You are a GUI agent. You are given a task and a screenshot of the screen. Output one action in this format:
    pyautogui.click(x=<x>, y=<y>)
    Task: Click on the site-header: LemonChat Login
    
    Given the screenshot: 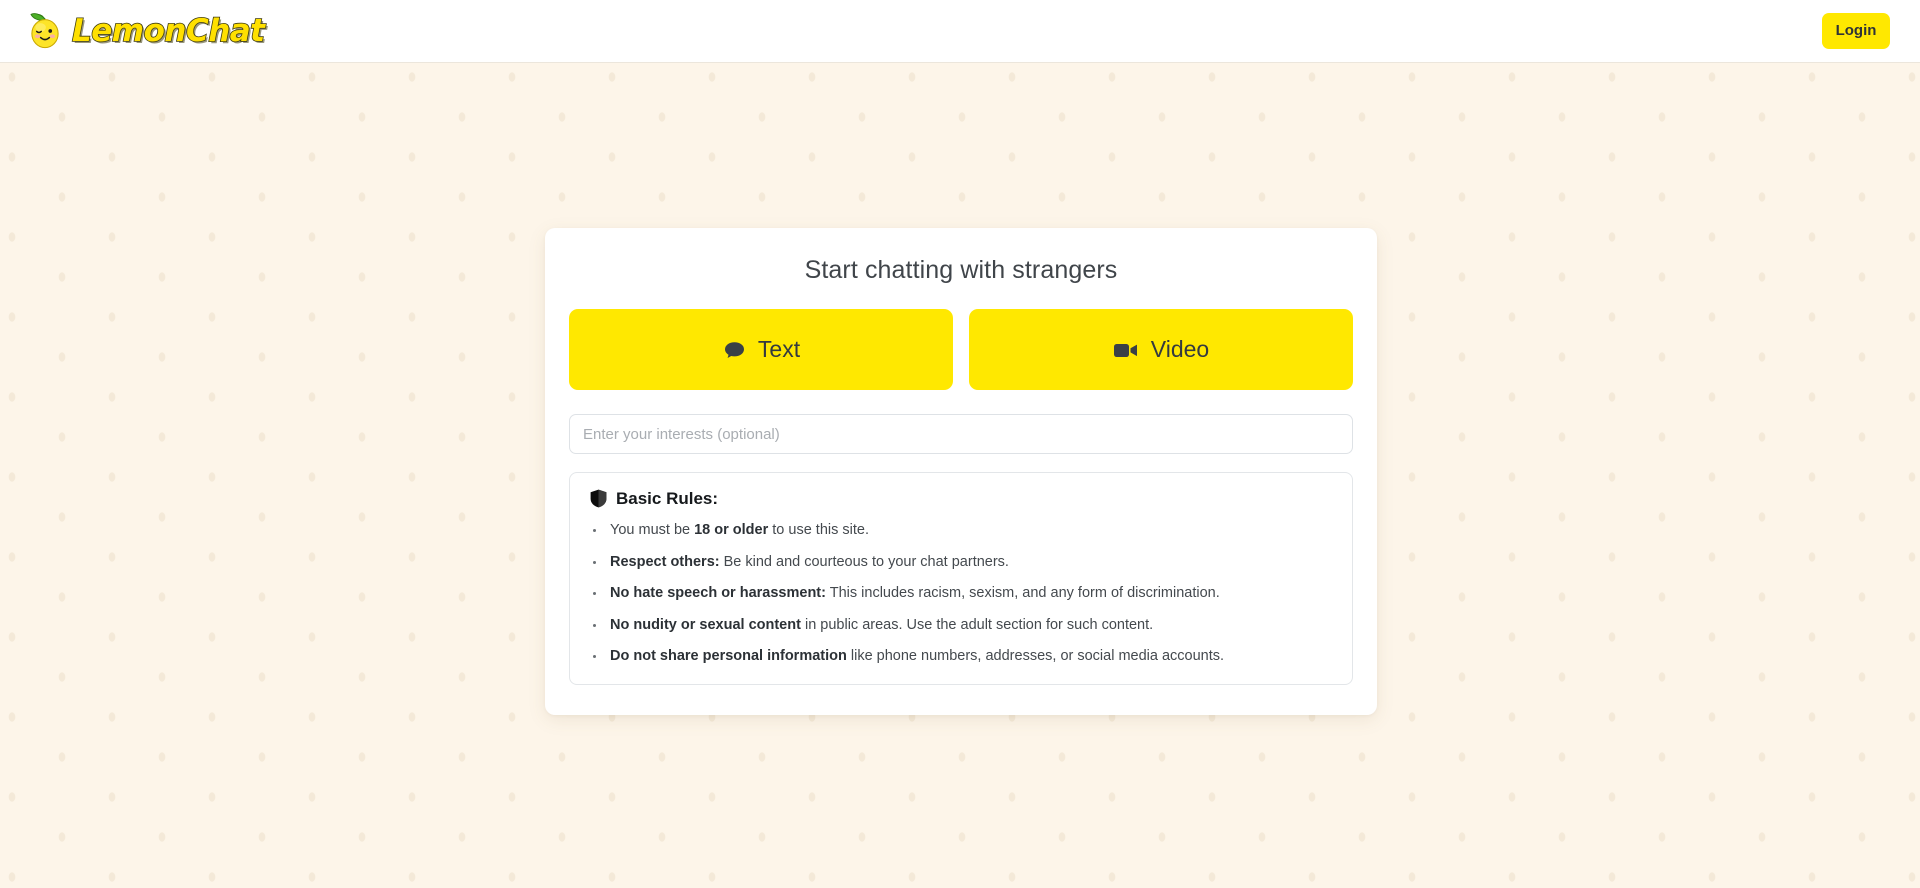 What is the action you would take?
    pyautogui.click(x=960, y=31)
    